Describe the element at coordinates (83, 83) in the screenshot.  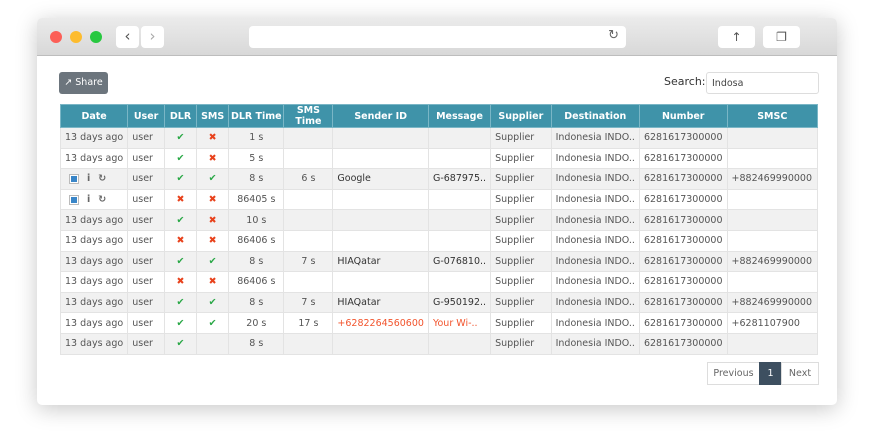
I see `share-button: ↗ Share` at that location.